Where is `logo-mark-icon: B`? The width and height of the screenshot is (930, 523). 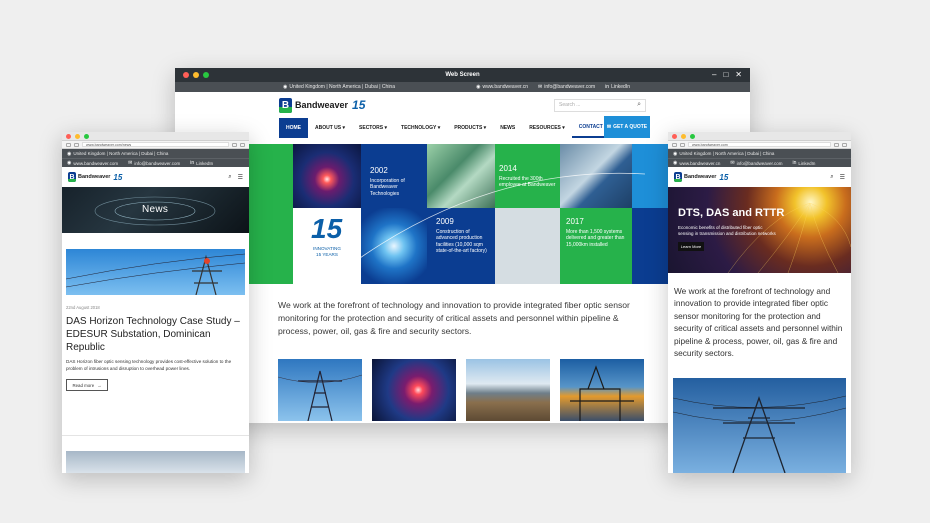
logo-mark-icon: B is located at coordinates (72, 177).